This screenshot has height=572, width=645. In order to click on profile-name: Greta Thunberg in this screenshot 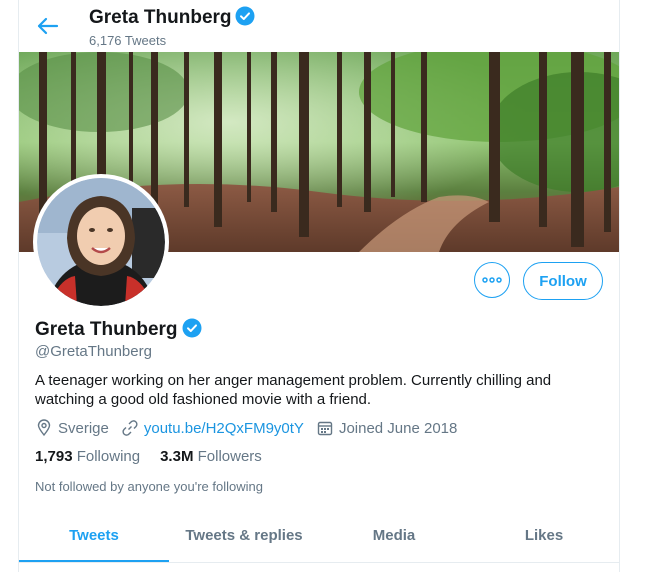, I will do `click(118, 329)`.